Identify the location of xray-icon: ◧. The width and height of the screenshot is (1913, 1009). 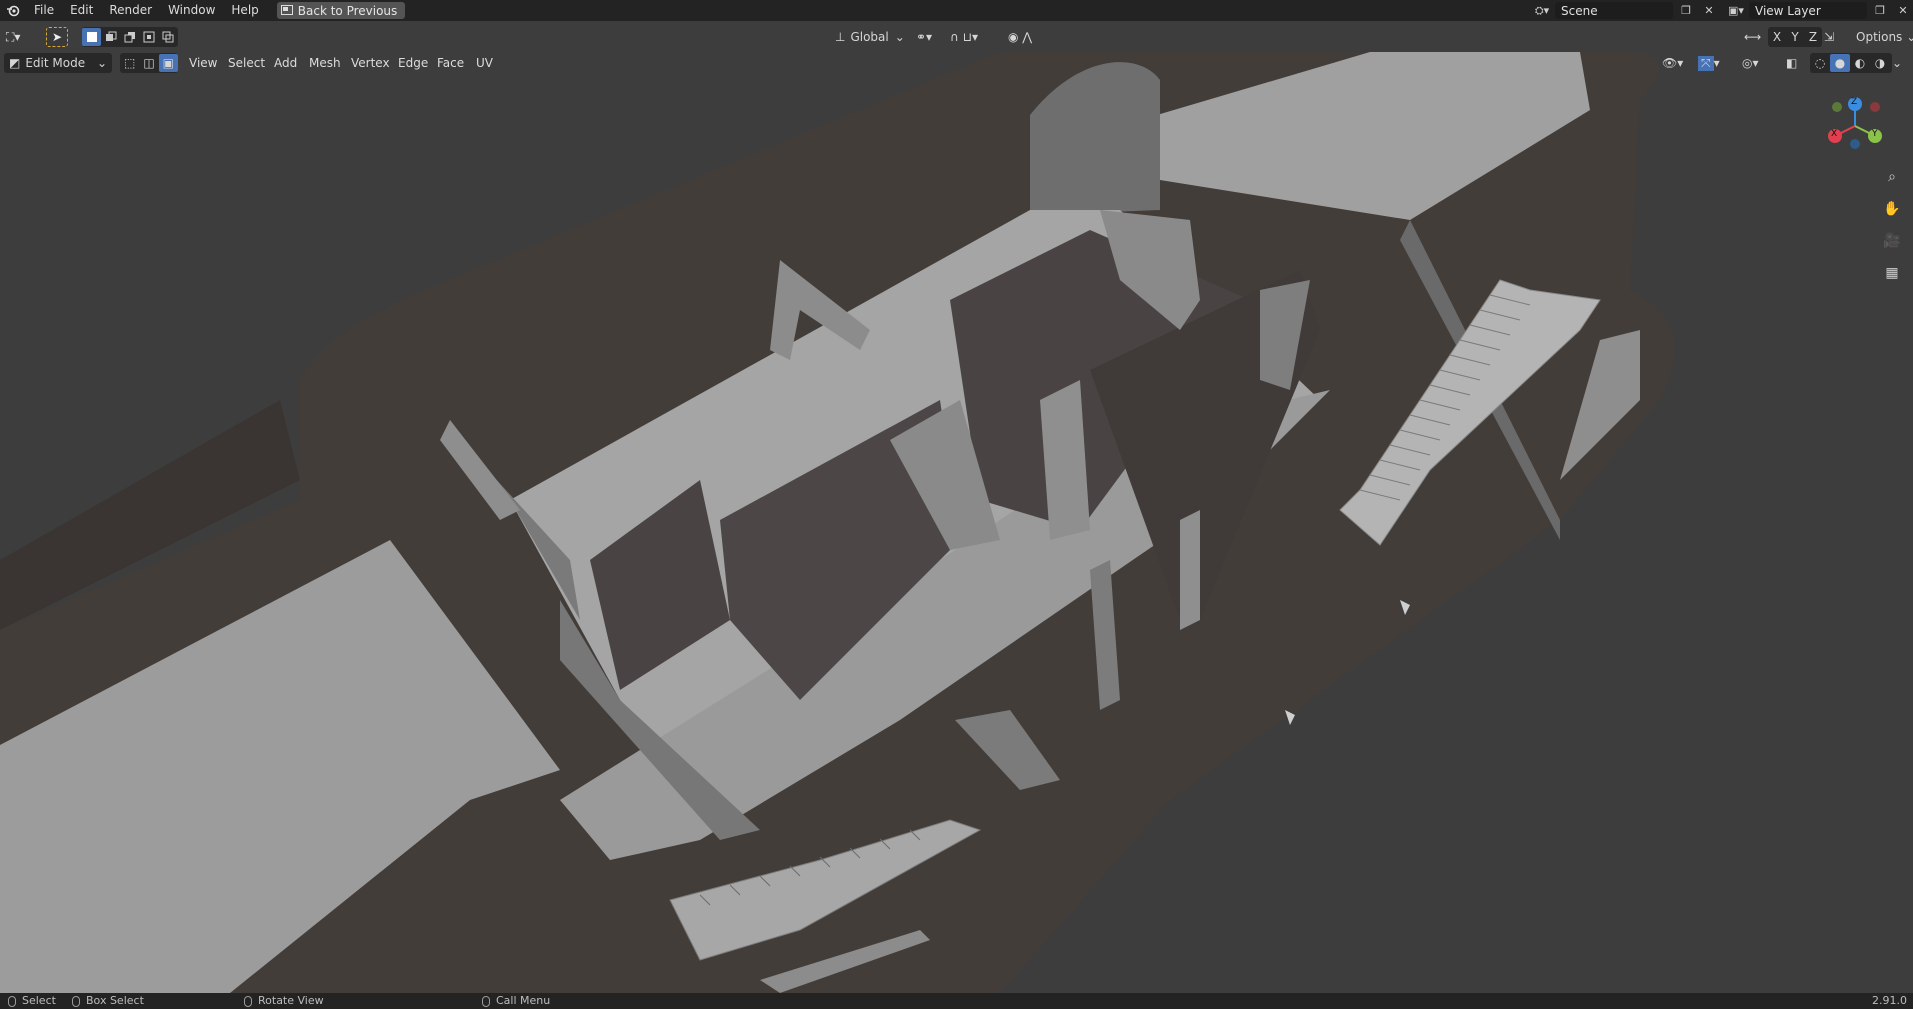
(1792, 63).